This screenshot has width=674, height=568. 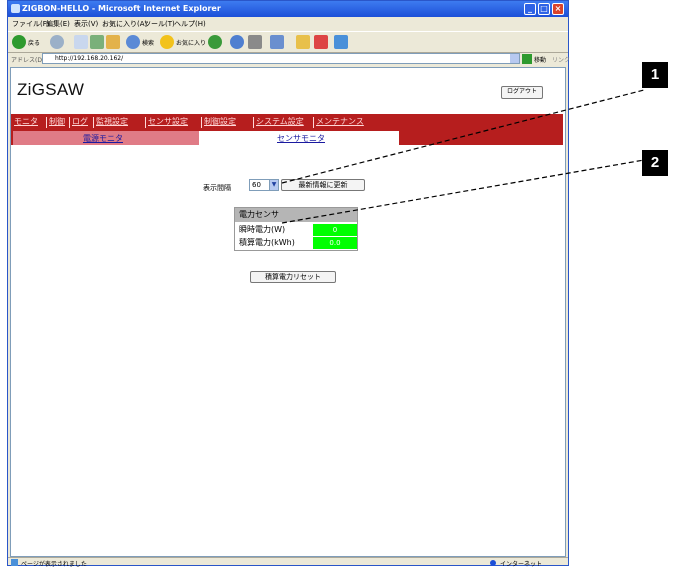 What do you see at coordinates (655, 163) in the screenshot?
I see `callout-2: 2` at bounding box center [655, 163].